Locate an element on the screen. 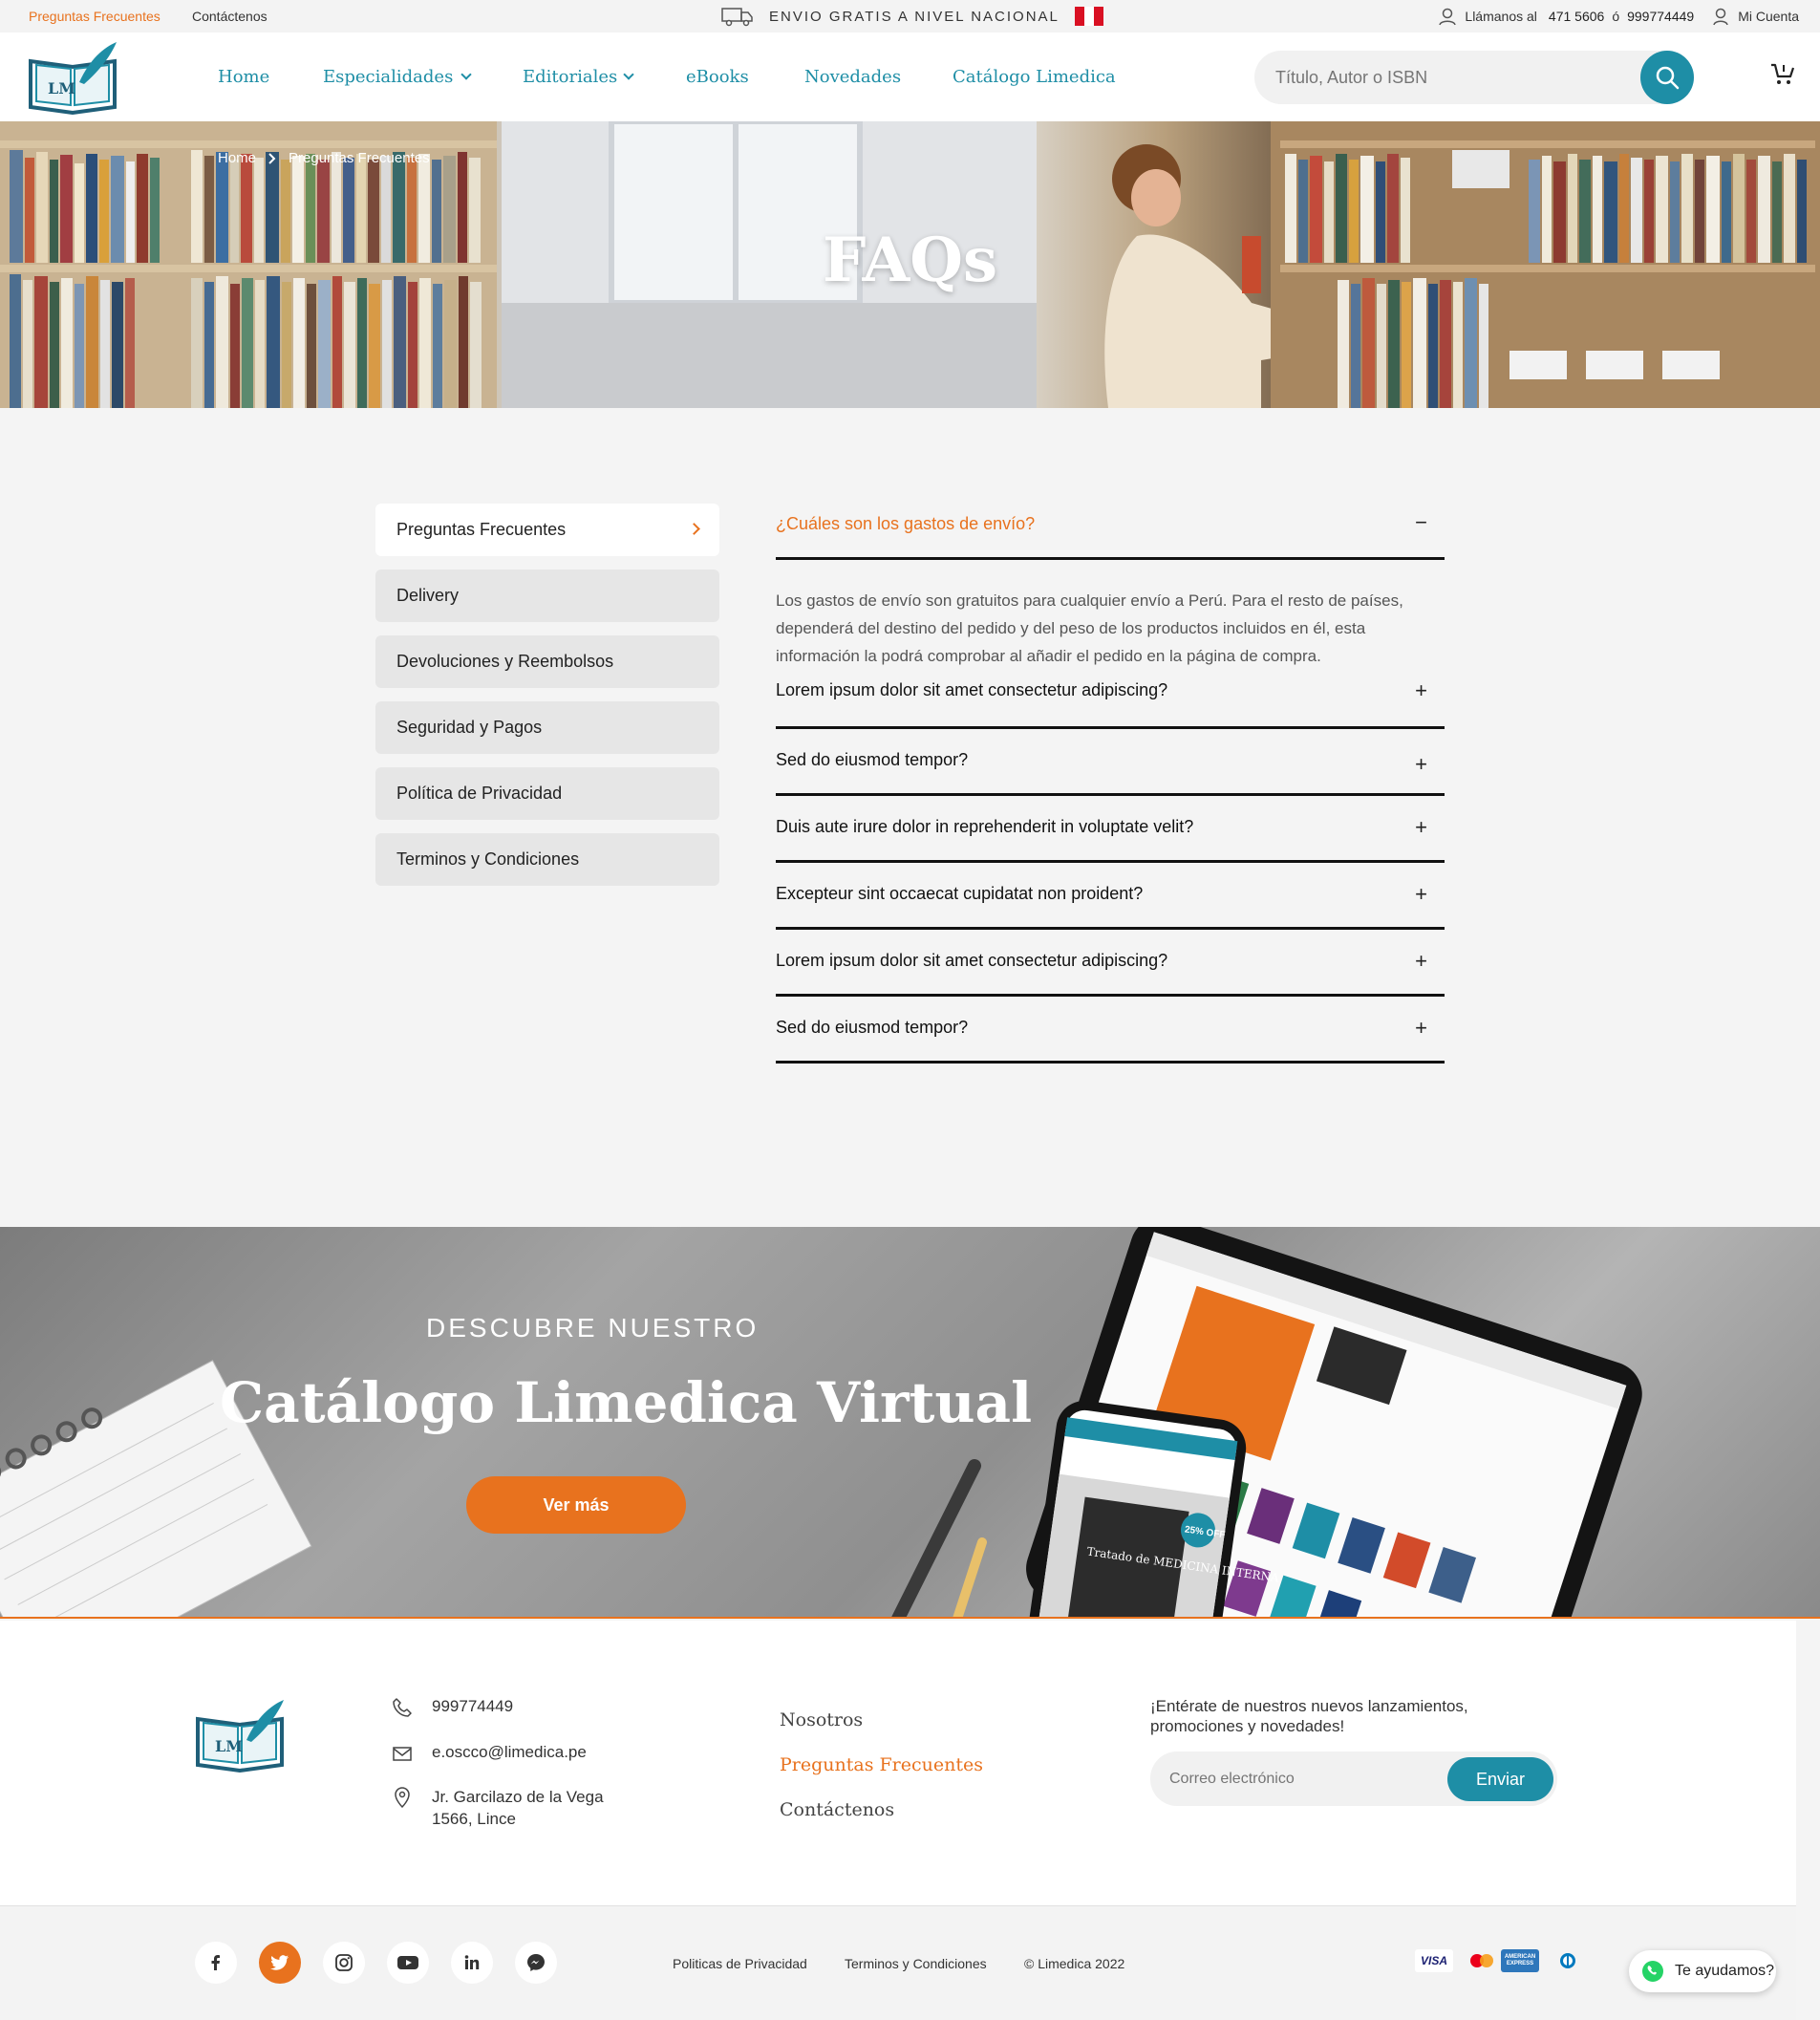 The height and width of the screenshot is (2020, 1820). user-icon is located at coordinates (1448, 17).